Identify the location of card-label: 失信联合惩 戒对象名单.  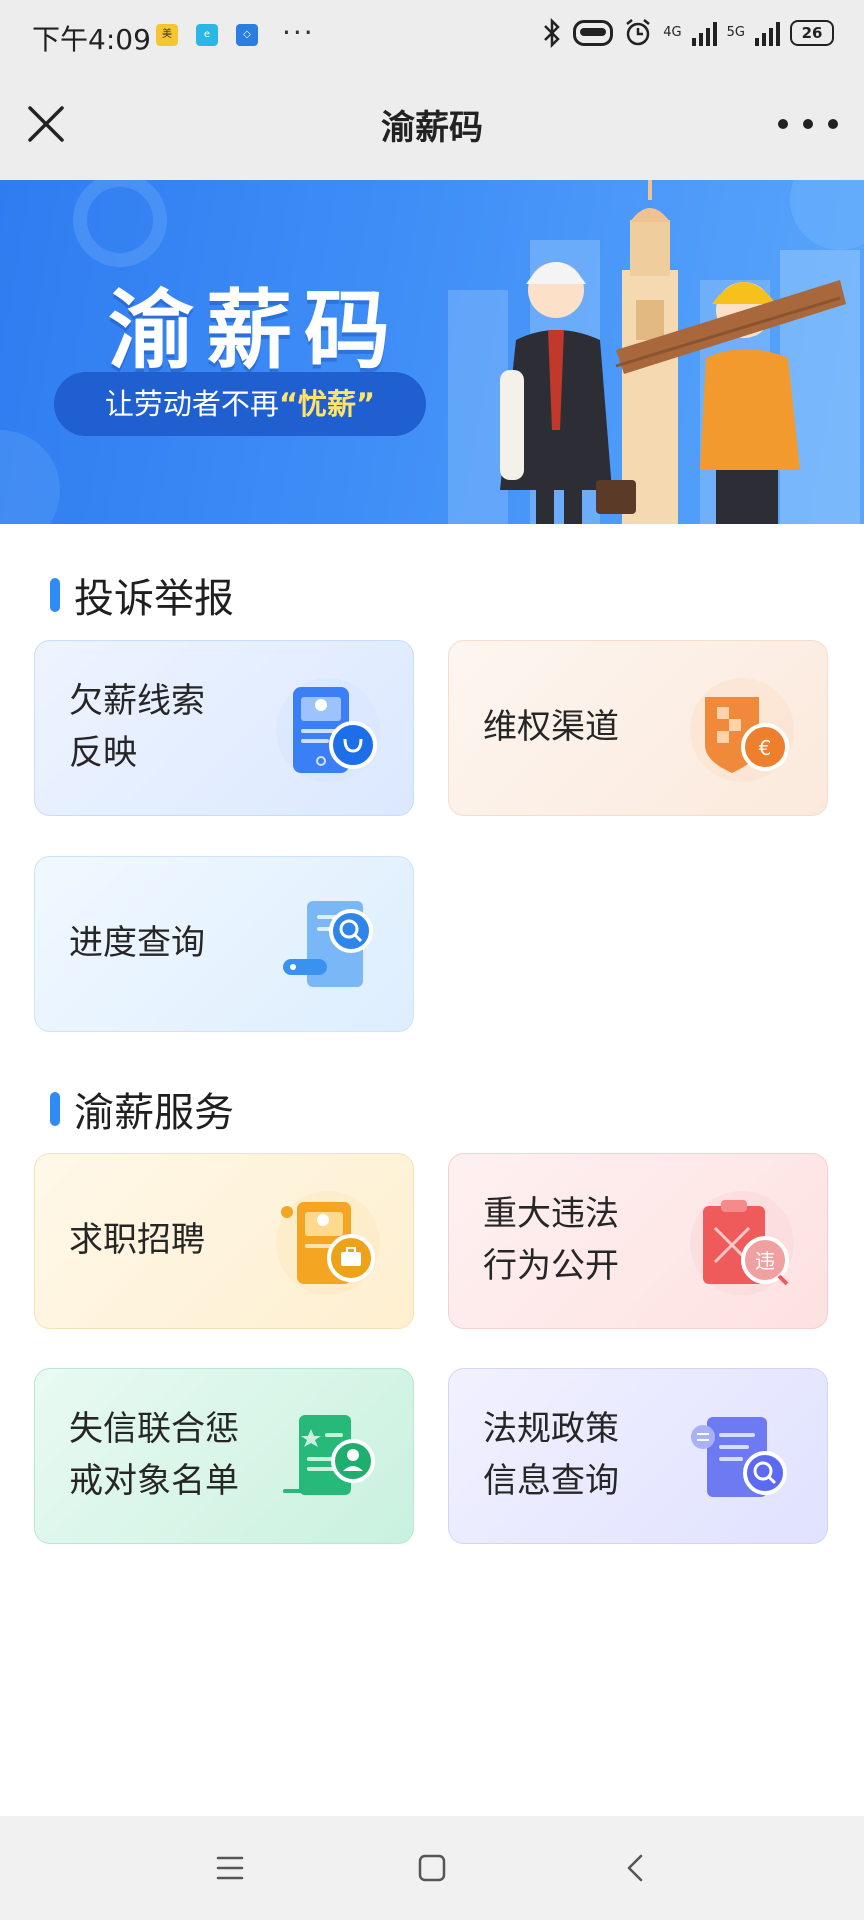
(154, 1455).